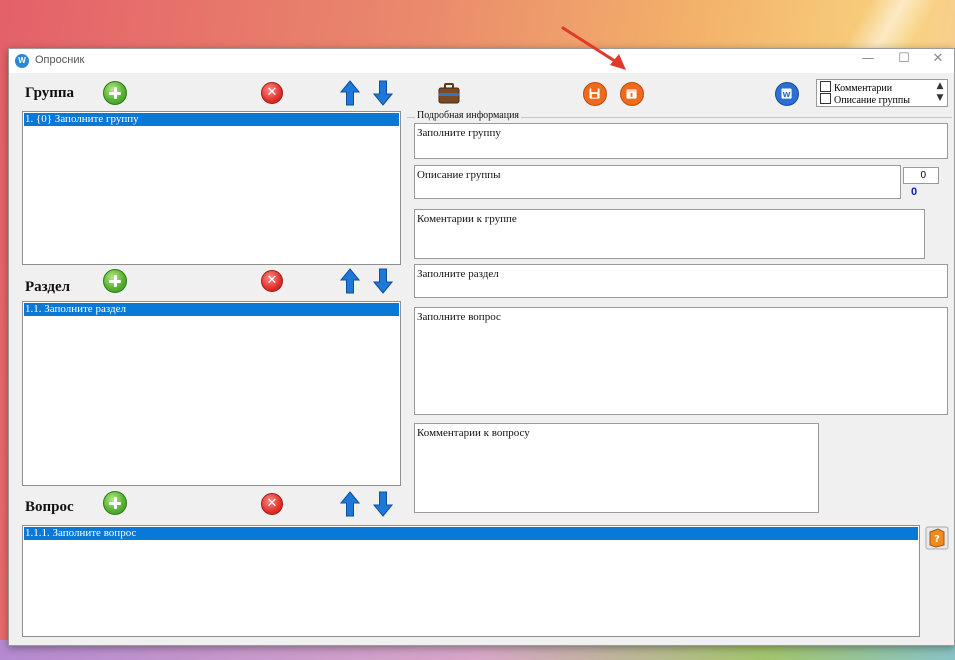 The height and width of the screenshot is (660, 955). I want to click on help-button: ?, so click(937, 538).